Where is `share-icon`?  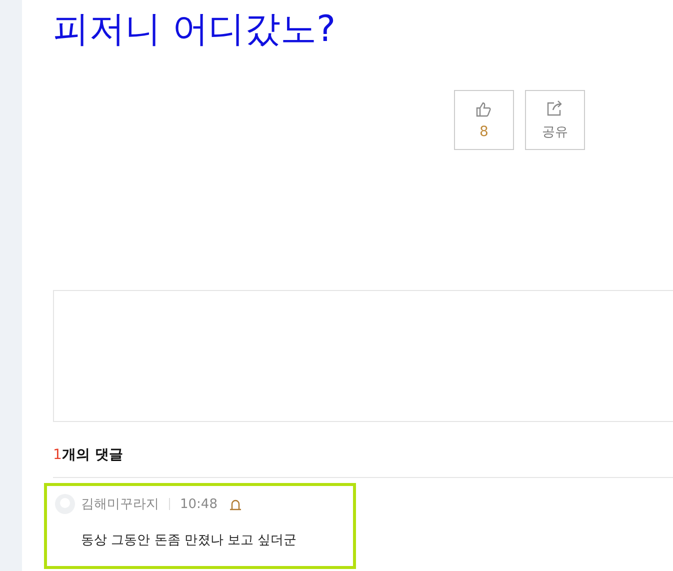
share-icon is located at coordinates (555, 108).